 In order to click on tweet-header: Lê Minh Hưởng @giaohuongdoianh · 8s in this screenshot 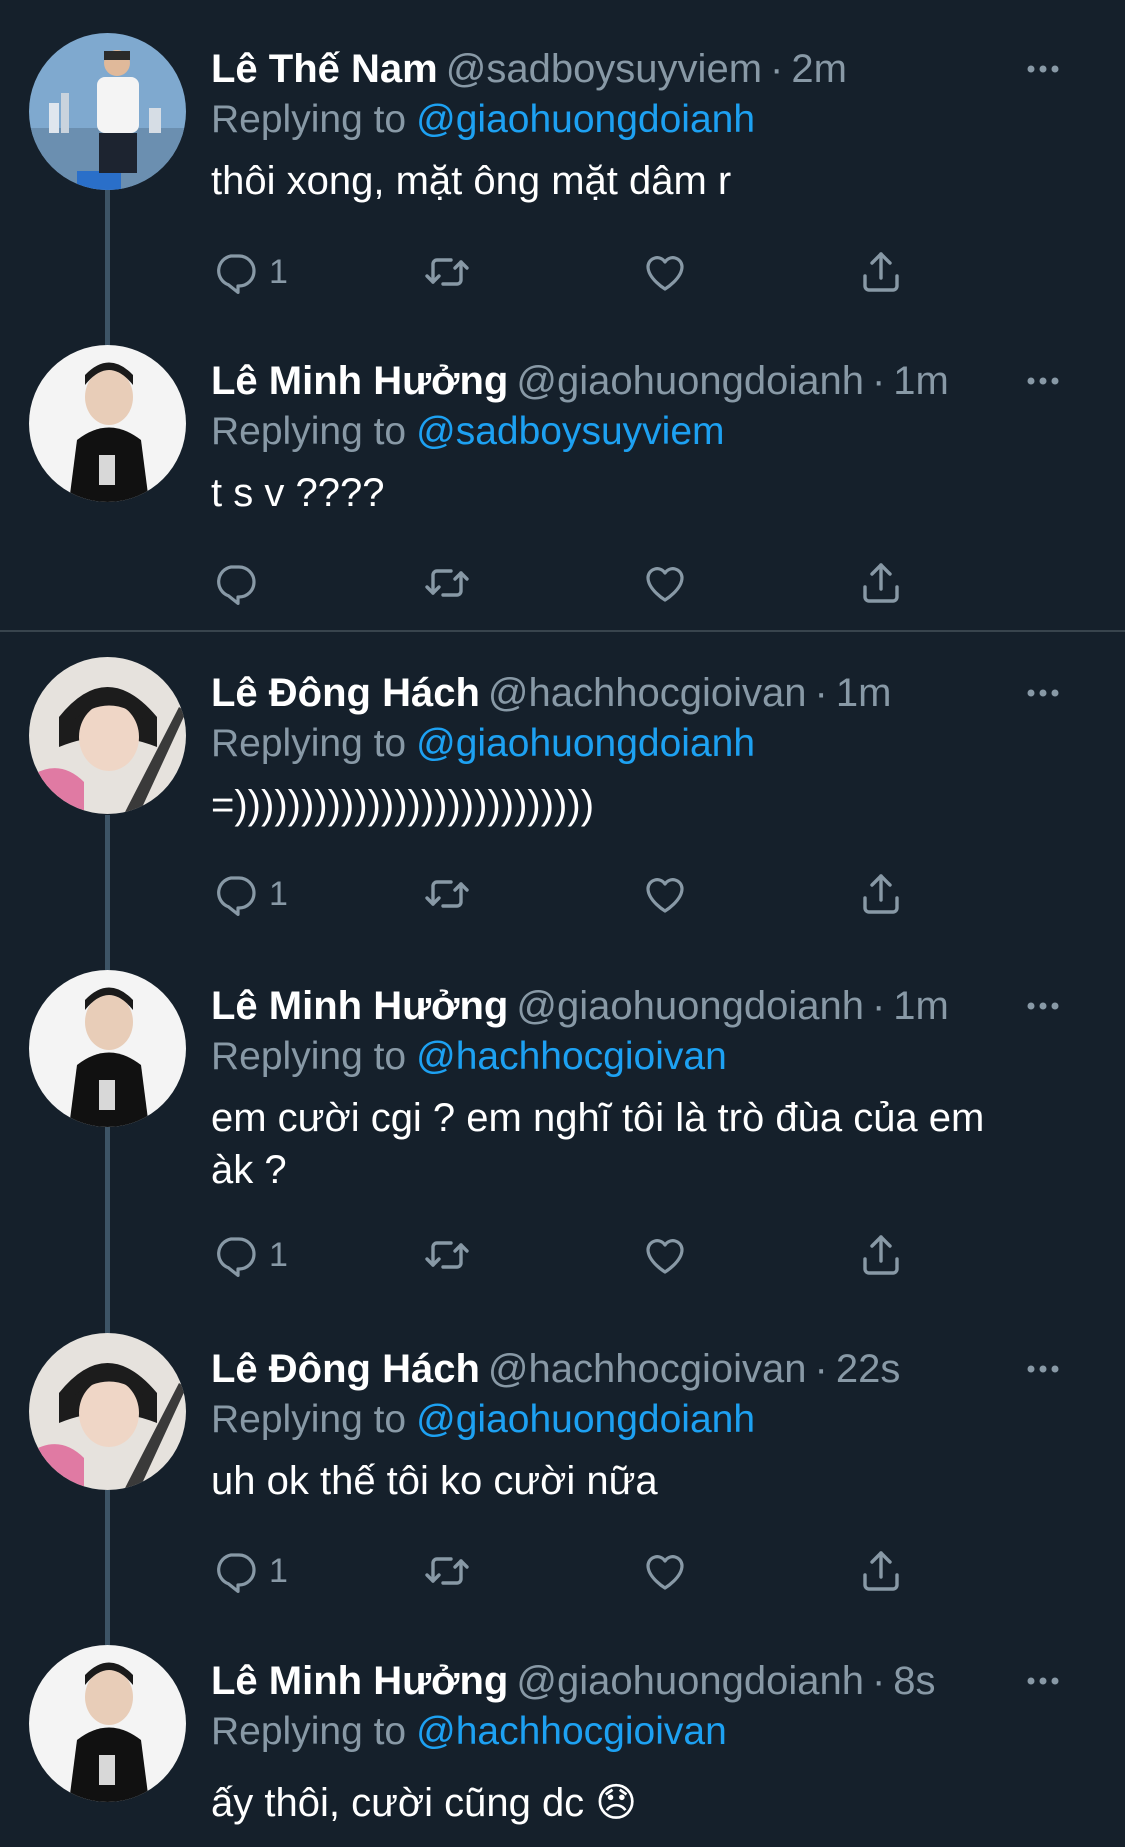, I will do `click(668, 1681)`.